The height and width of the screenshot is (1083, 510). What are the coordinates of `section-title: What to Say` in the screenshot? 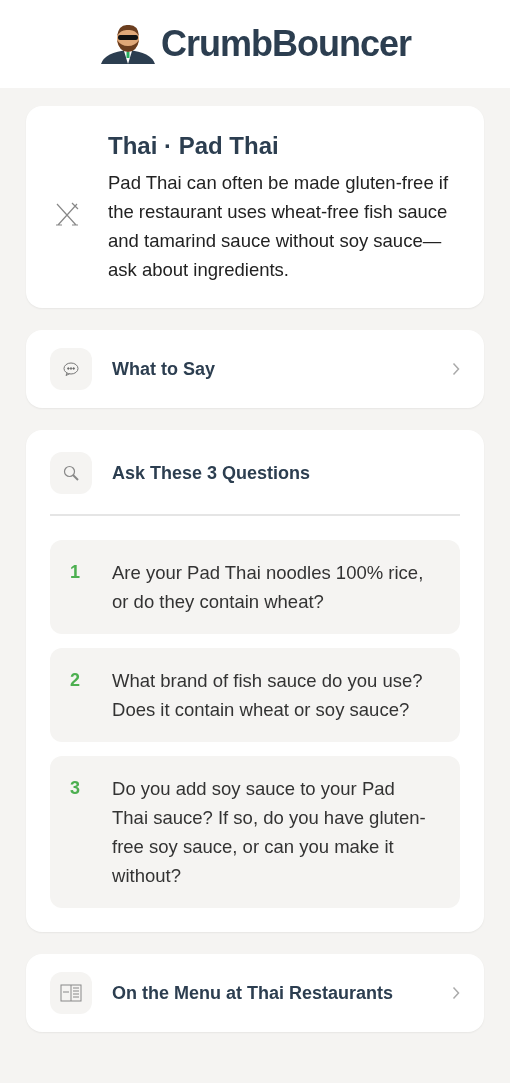 It's located at (164, 369).